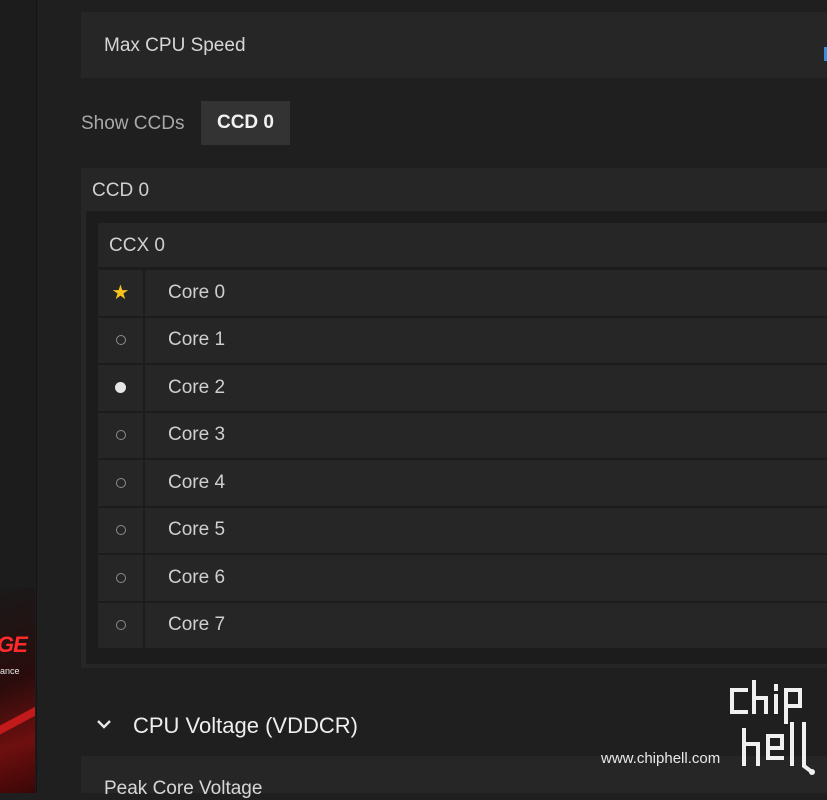 The width and height of the screenshot is (827, 800). I want to click on core-row: Core 7, so click(462, 625).